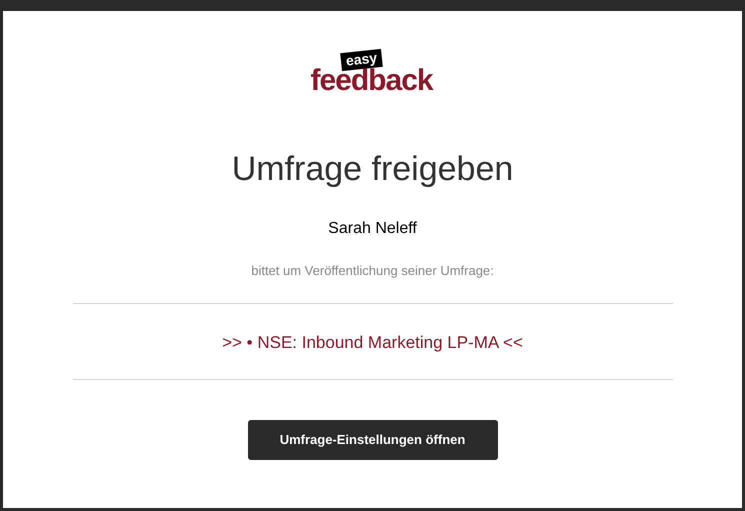  What do you see at coordinates (372, 73) in the screenshot?
I see `logo: easy feedback` at bounding box center [372, 73].